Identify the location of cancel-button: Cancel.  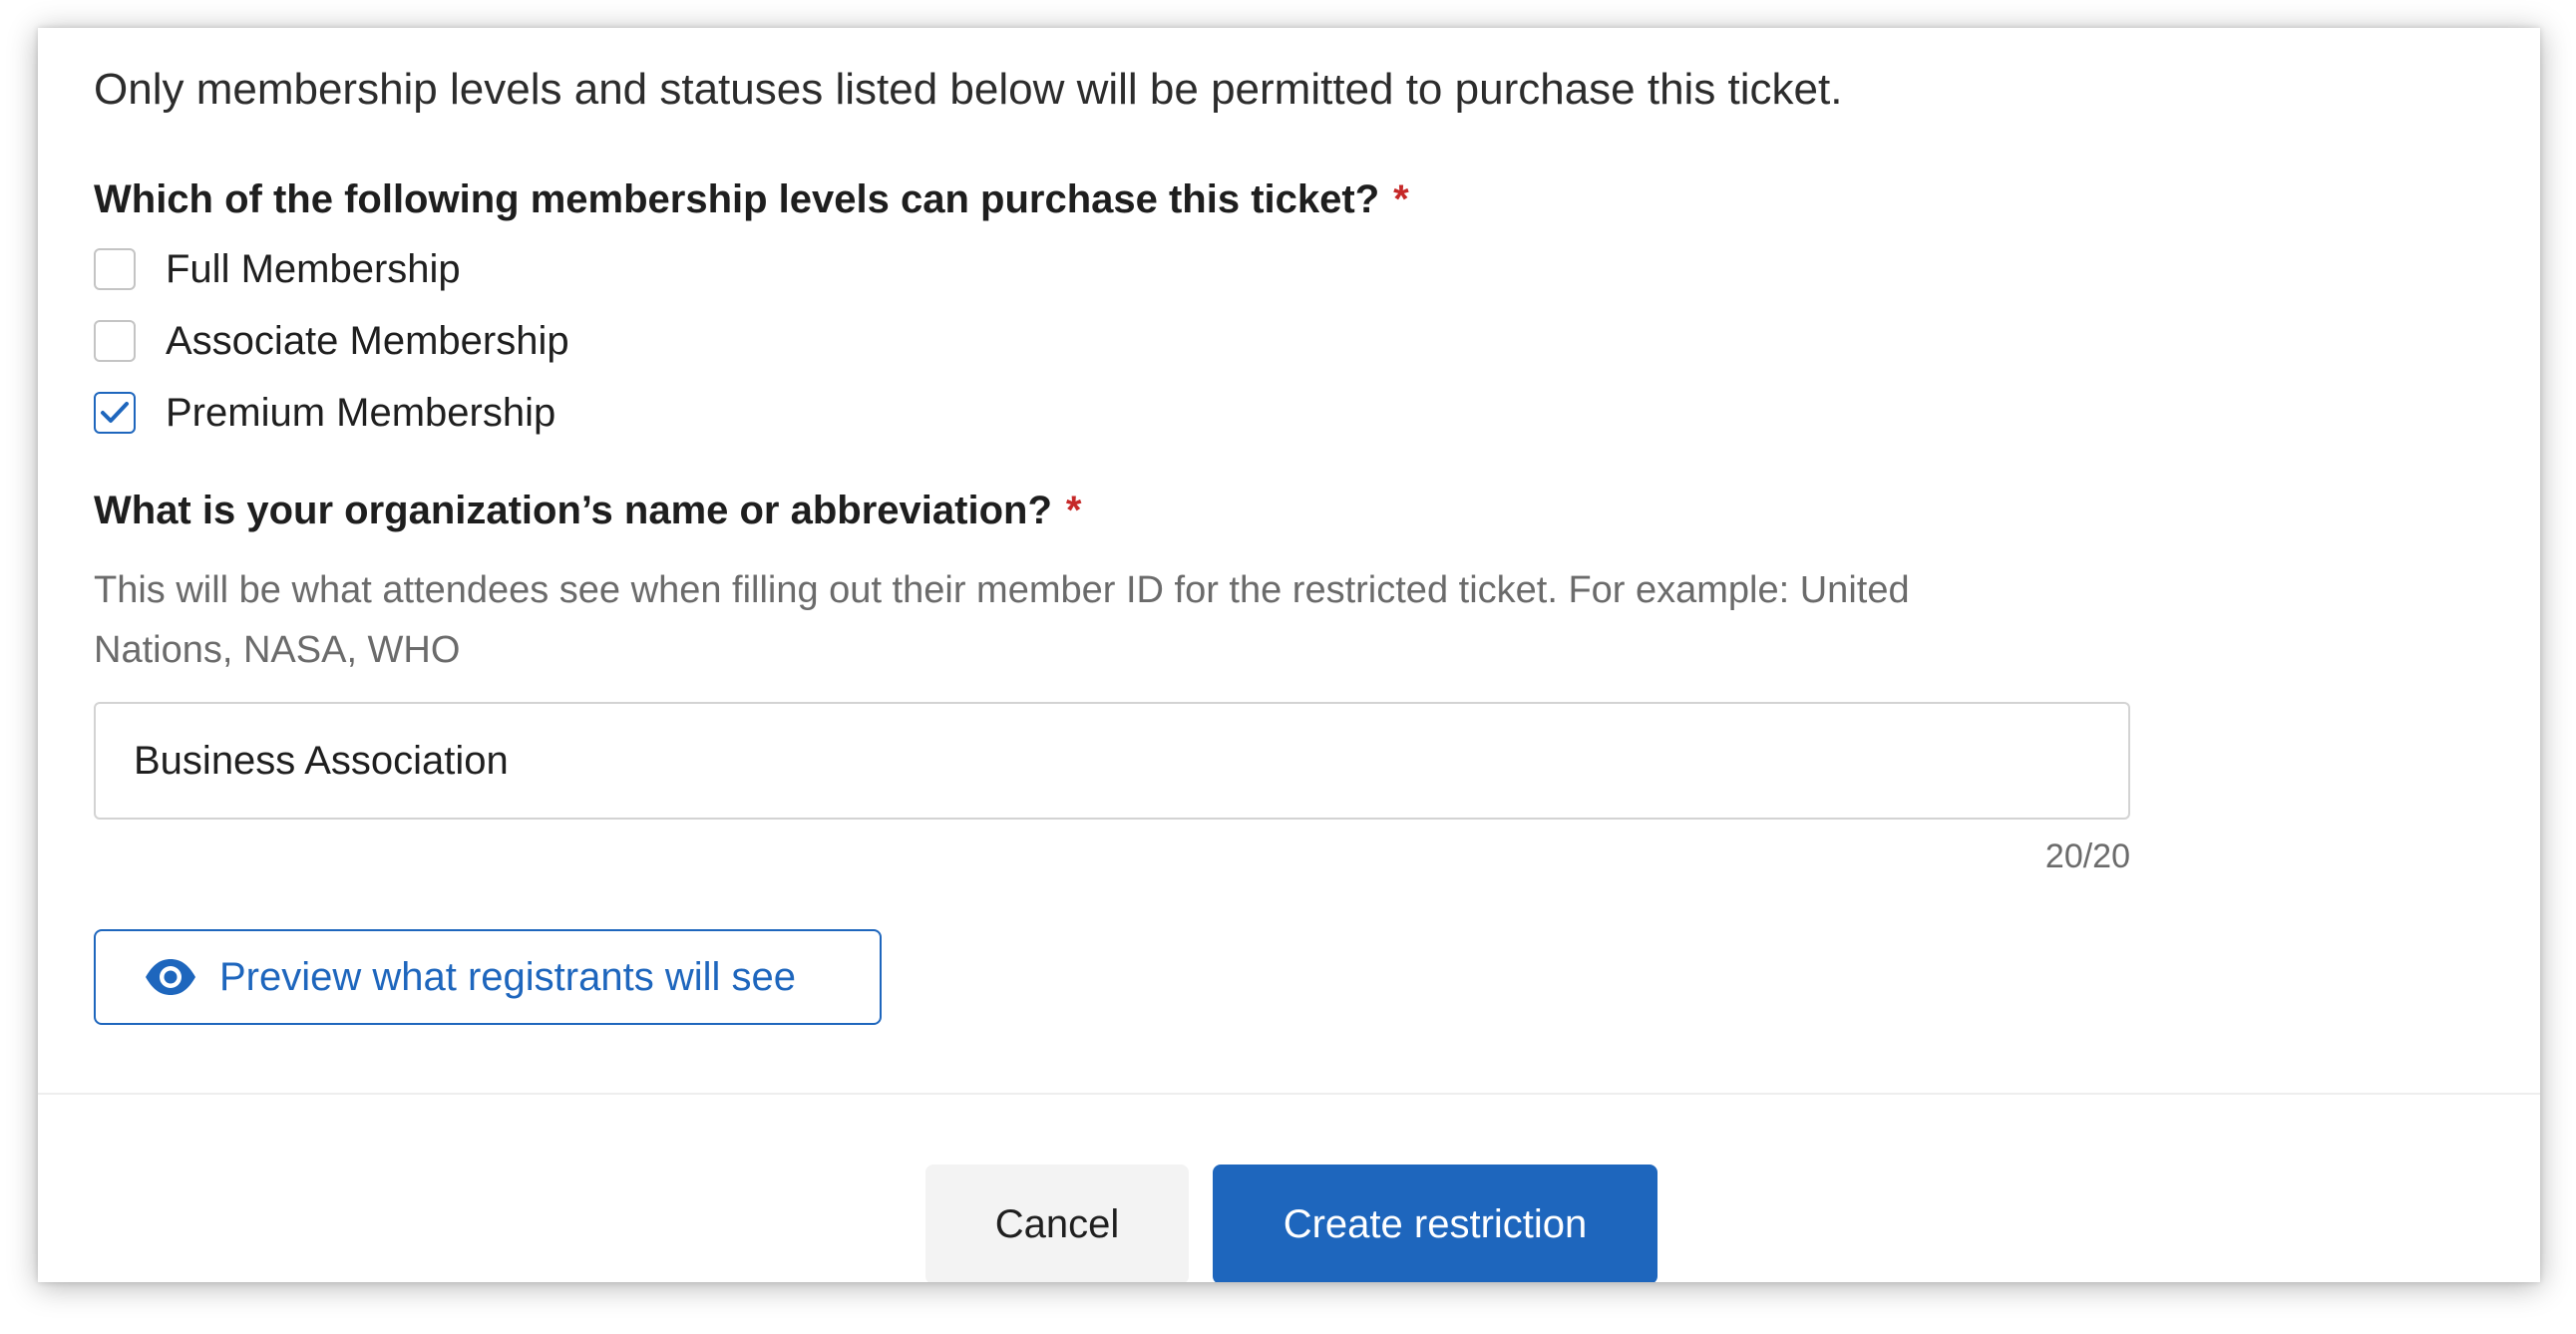
(1057, 1223).